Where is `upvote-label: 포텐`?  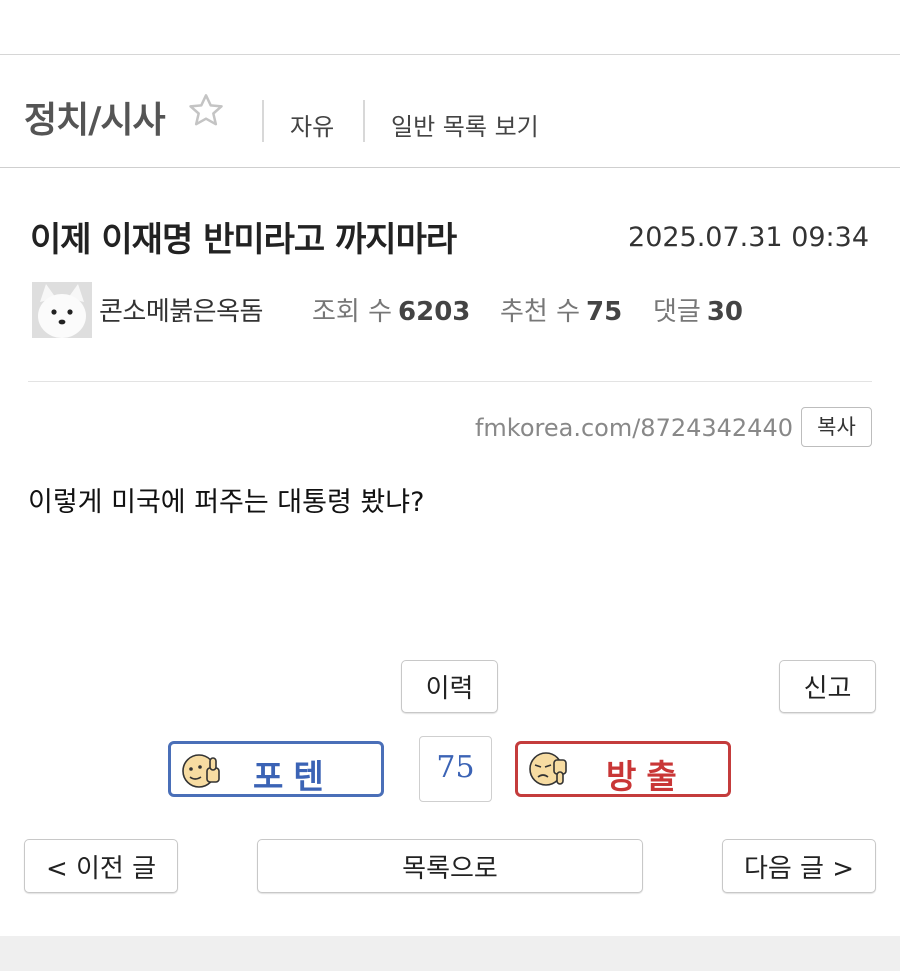
upvote-label: 포텐 is located at coordinates (293, 776).